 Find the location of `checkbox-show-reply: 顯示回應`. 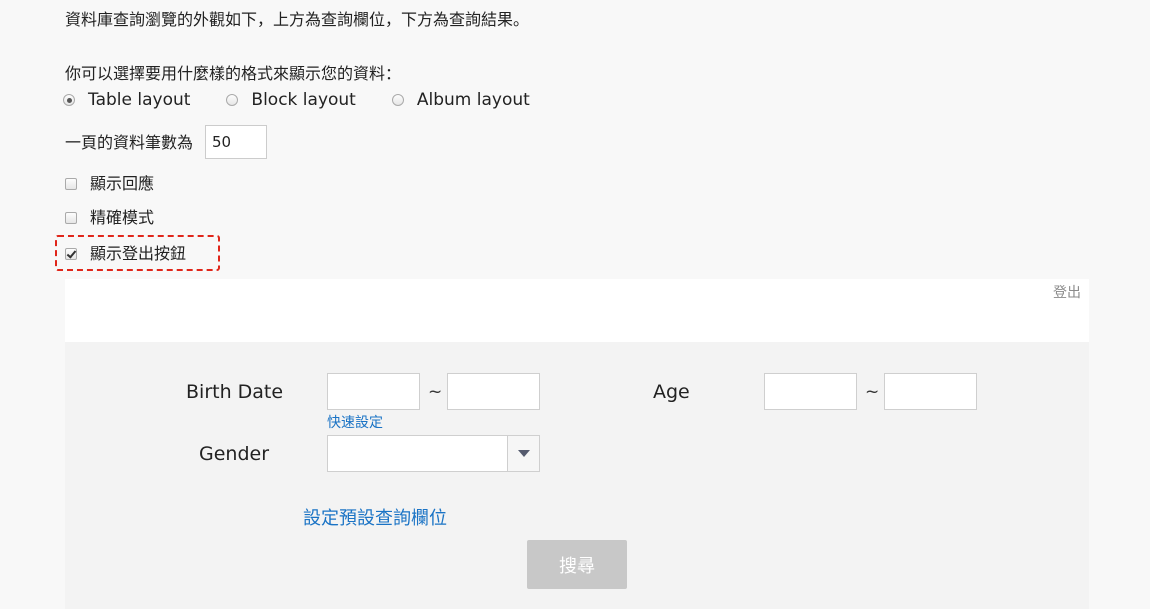

checkbox-show-reply: 顯示回應 is located at coordinates (109, 184).